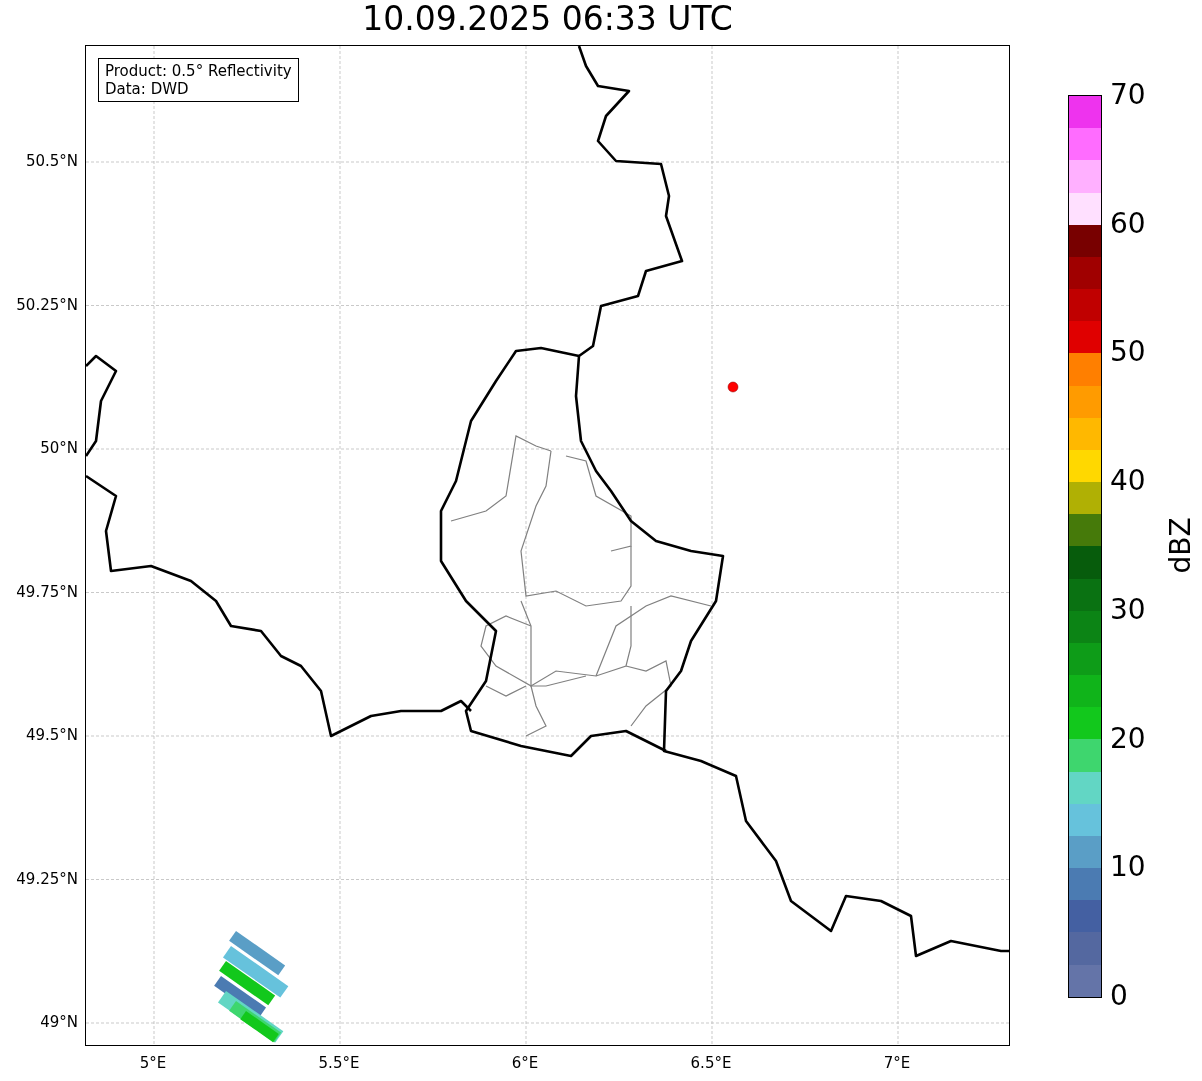 Image resolution: width=1202 pixels, height=1081 pixels. What do you see at coordinates (1180, 545) in the screenshot?
I see `colorbar-label: dBZ` at bounding box center [1180, 545].